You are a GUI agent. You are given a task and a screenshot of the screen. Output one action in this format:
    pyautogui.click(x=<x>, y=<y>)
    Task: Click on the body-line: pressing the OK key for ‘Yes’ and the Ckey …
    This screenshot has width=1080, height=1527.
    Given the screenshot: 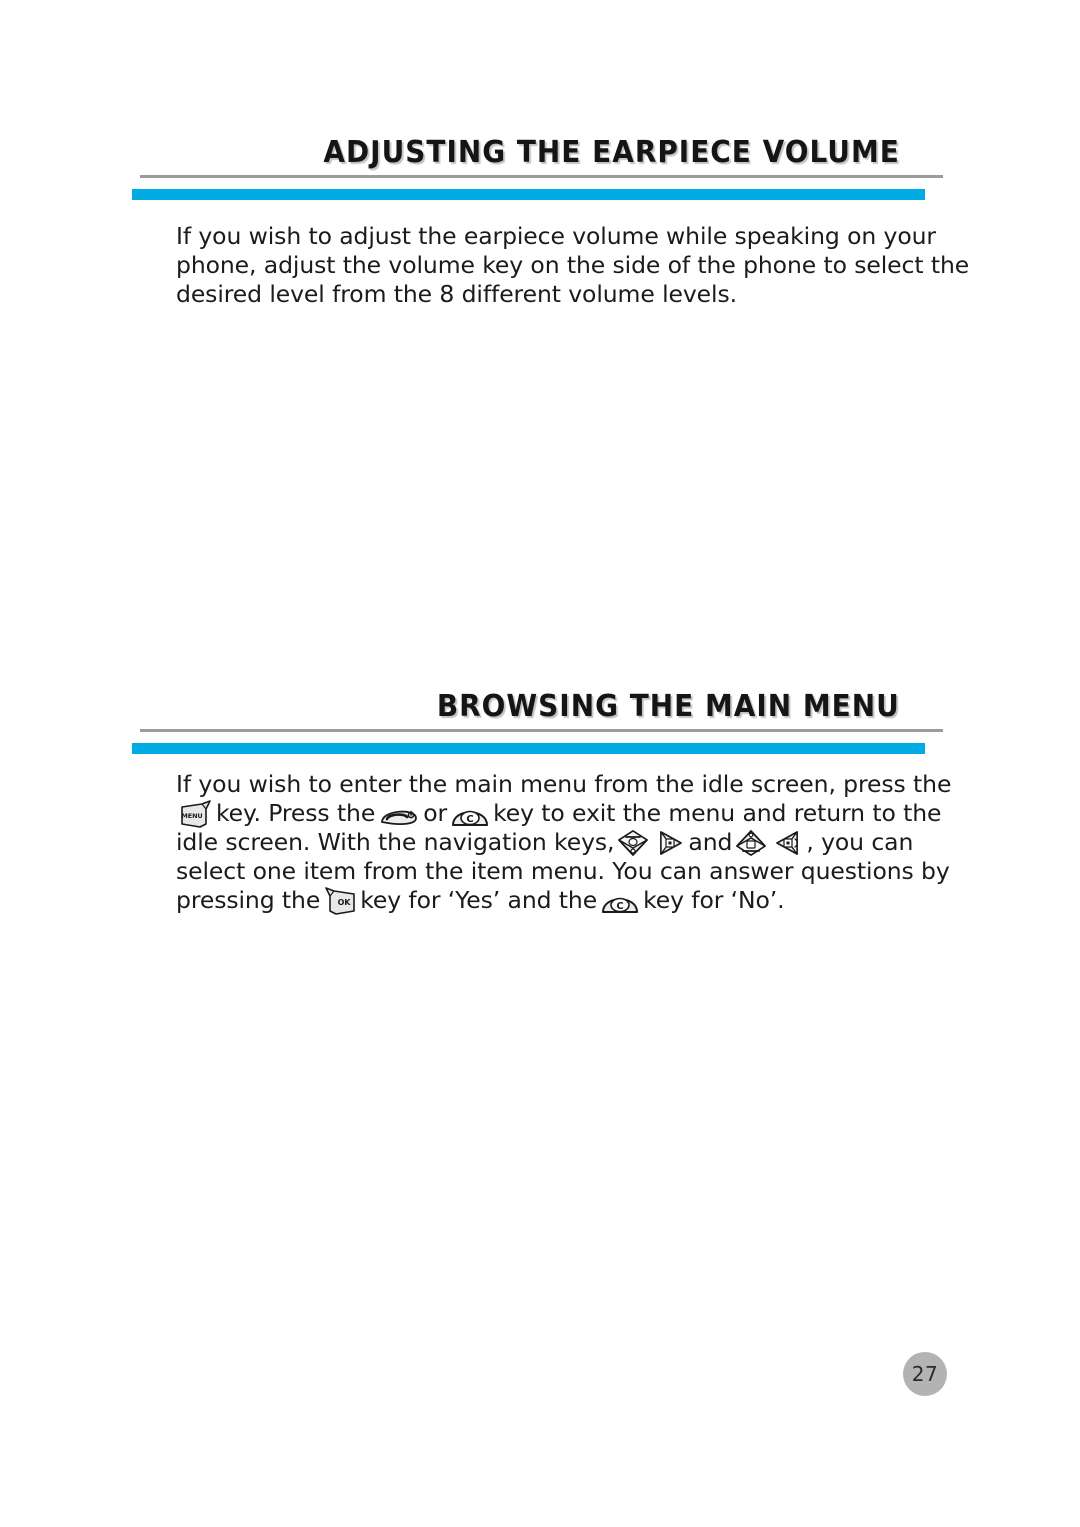 What is the action you would take?
    pyautogui.click(x=556, y=900)
    